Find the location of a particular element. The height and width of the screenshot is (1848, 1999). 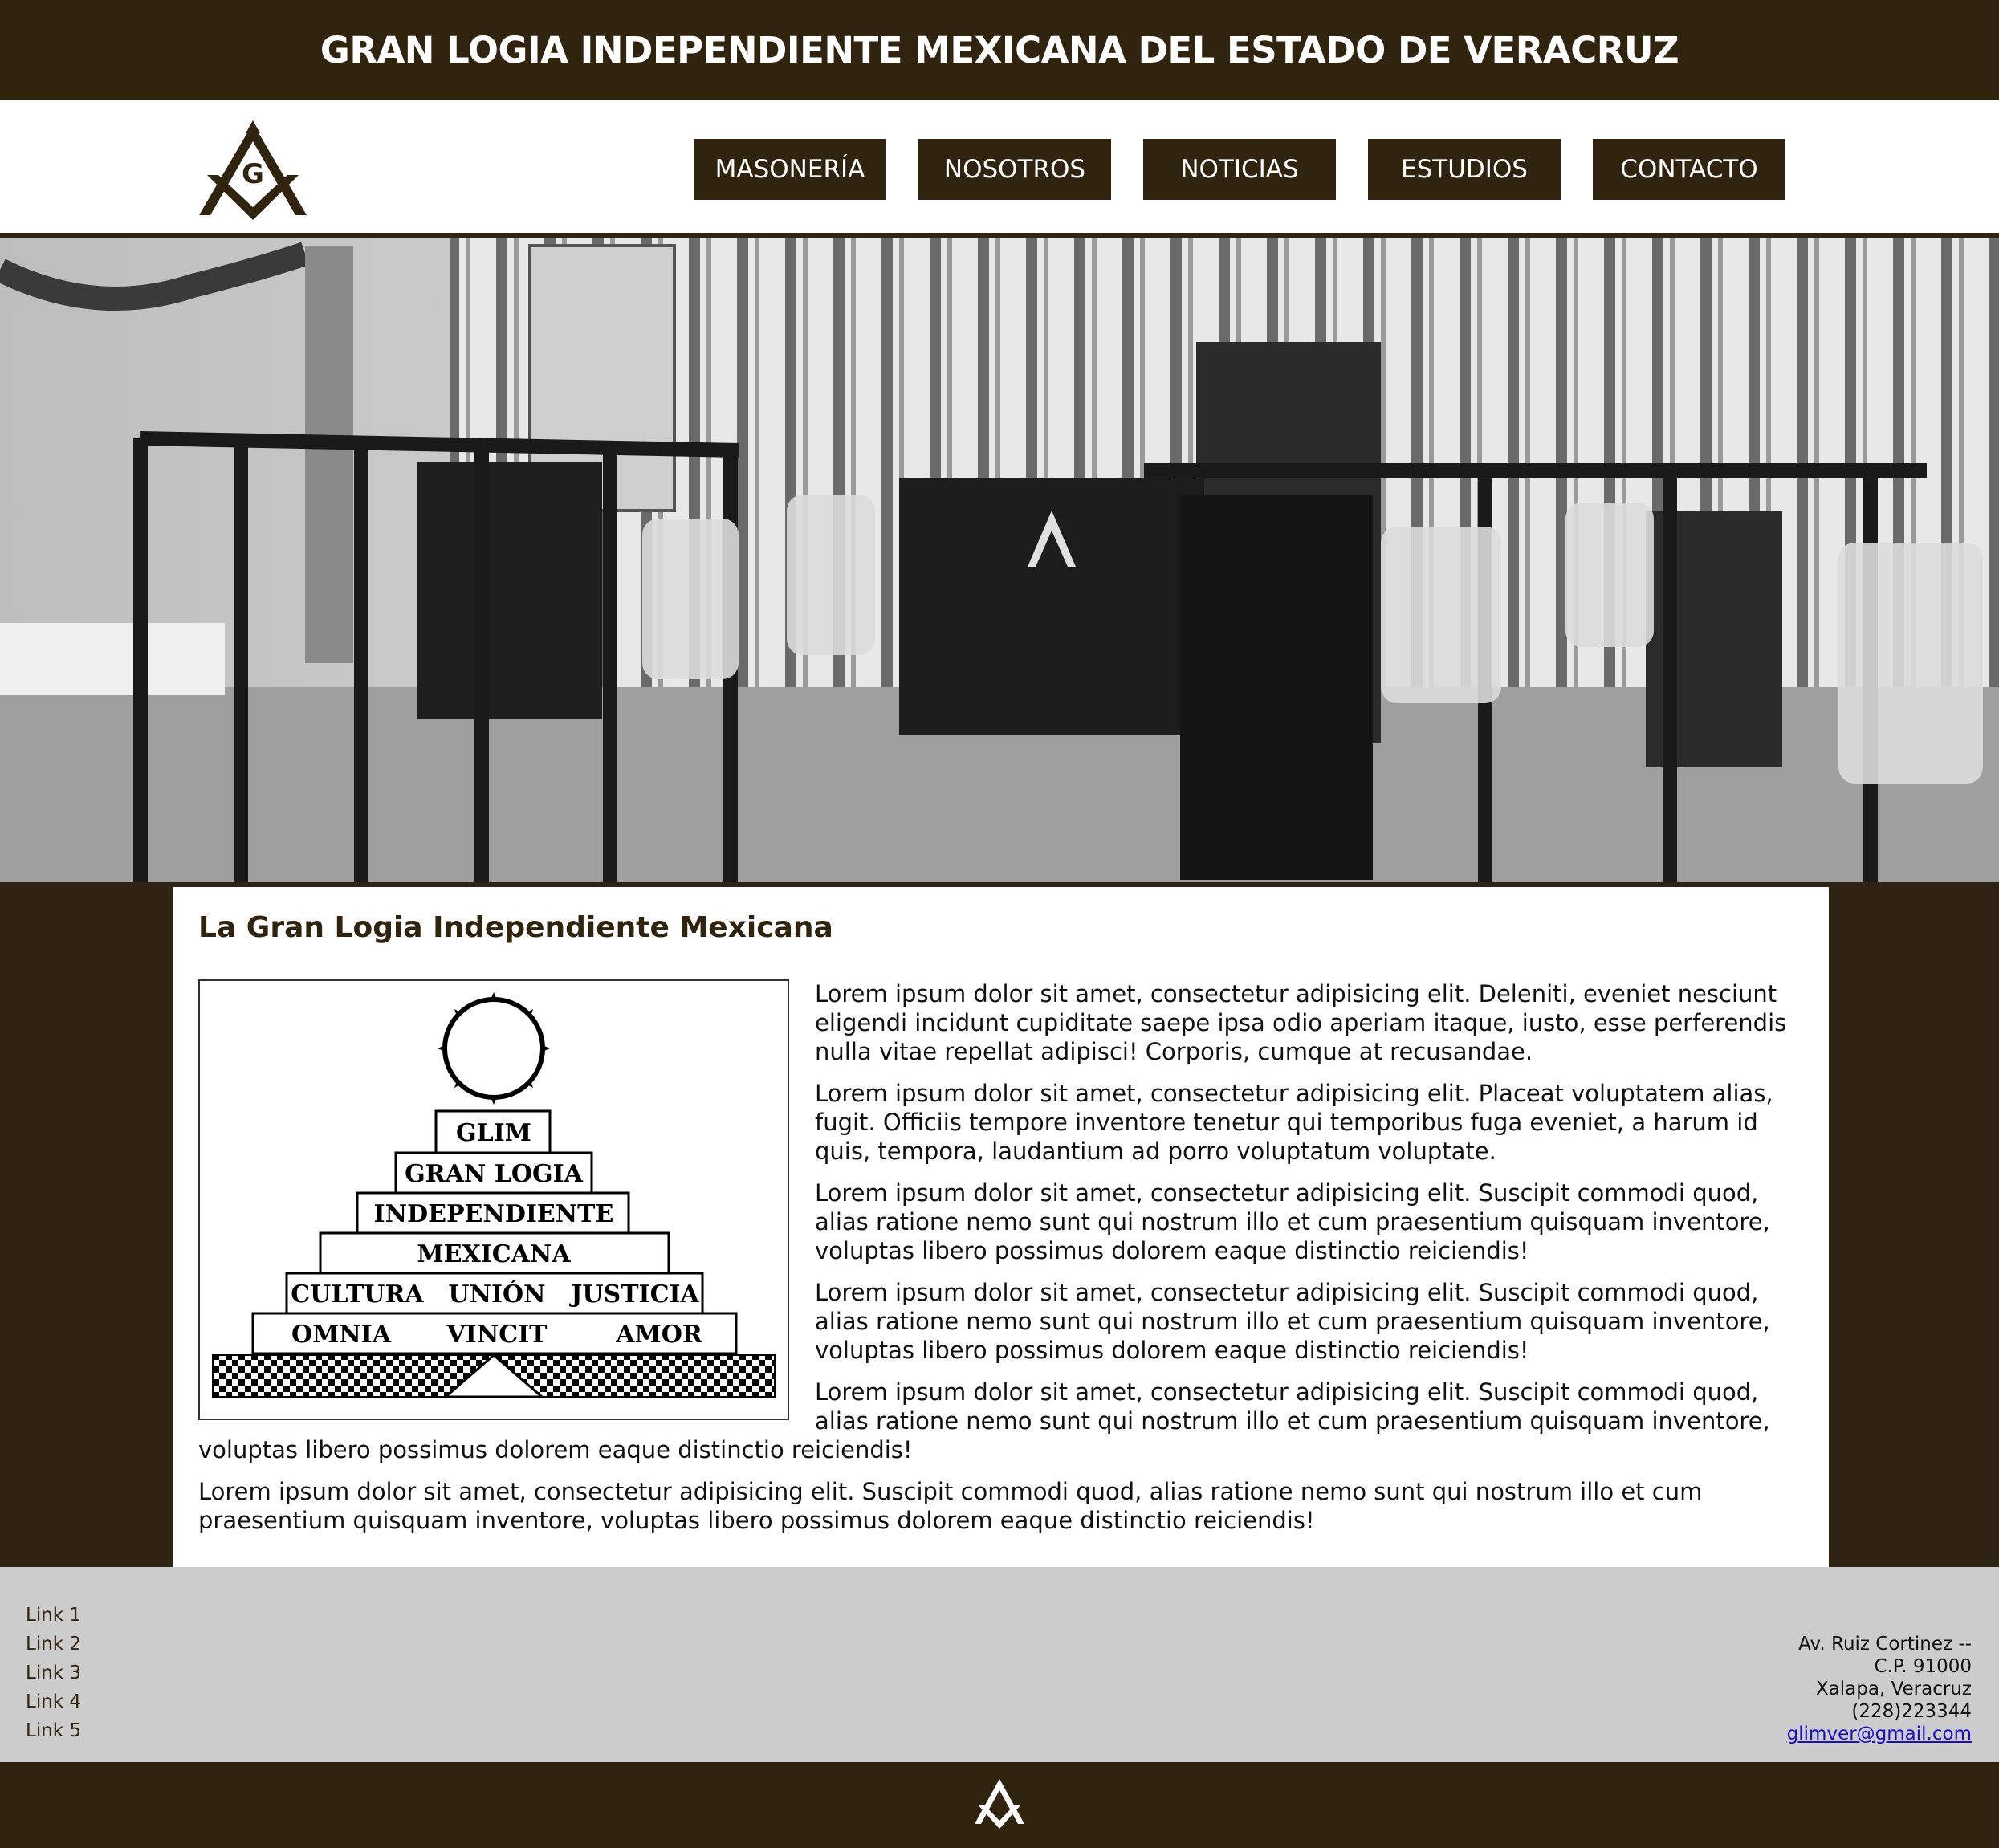

email-link: glimver@gmail.com is located at coordinates (1879, 1734).